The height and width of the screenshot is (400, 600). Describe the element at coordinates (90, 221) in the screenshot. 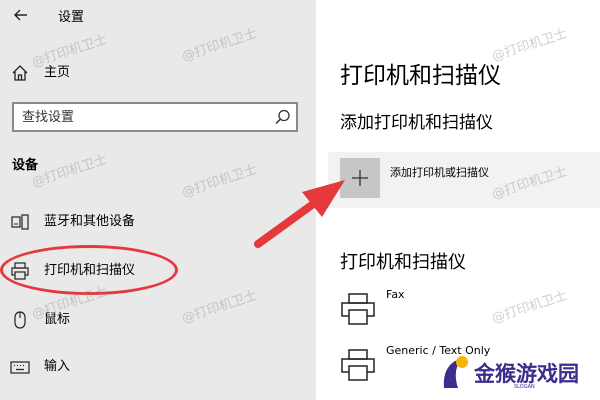

I see `sidebar-item-label: 蓝牙和其他设备` at that location.